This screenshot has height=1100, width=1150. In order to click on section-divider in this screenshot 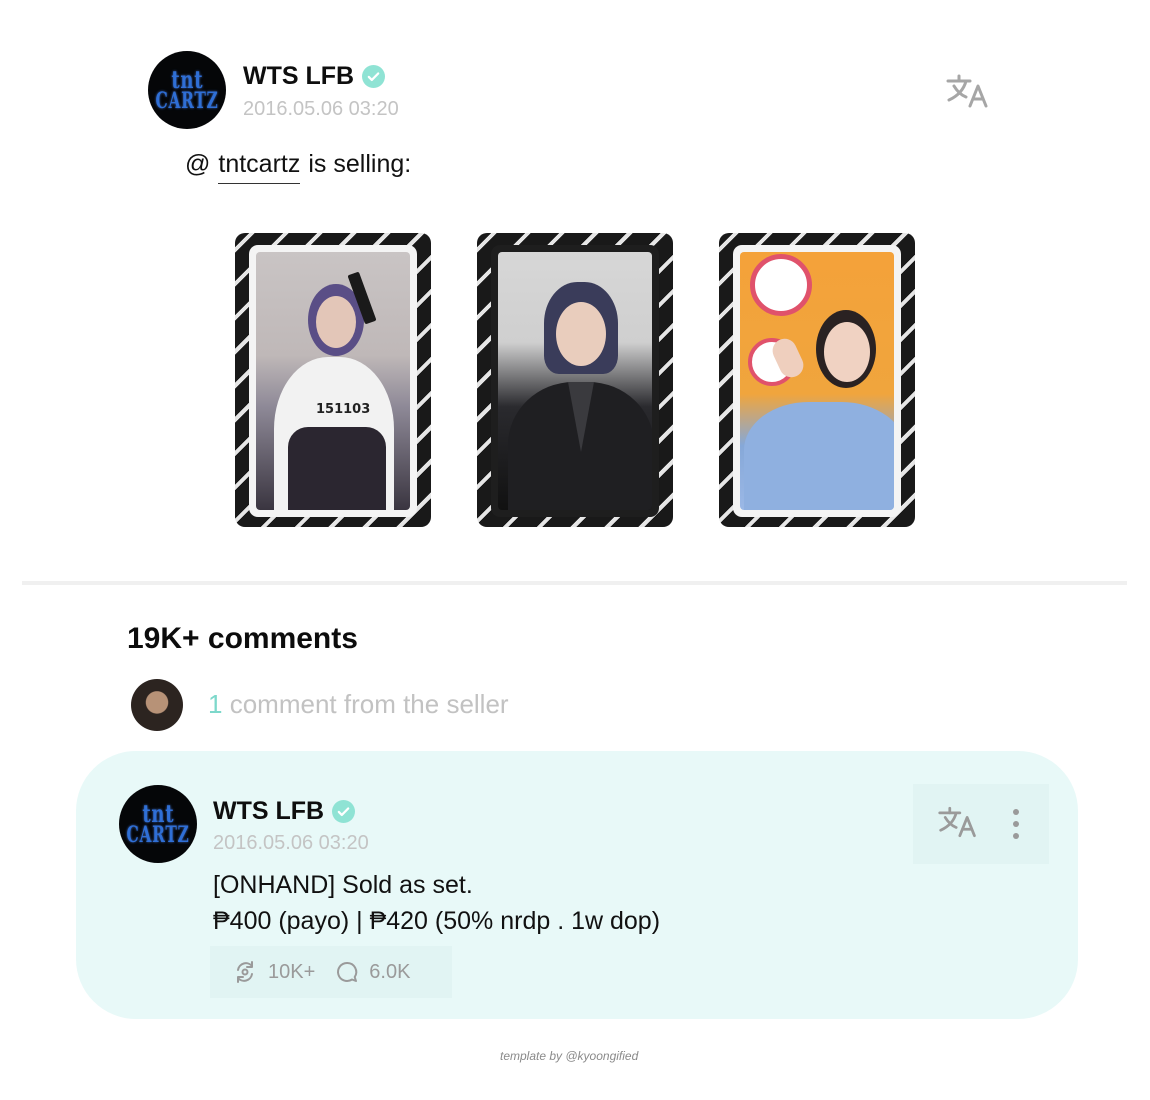, I will do `click(574, 583)`.